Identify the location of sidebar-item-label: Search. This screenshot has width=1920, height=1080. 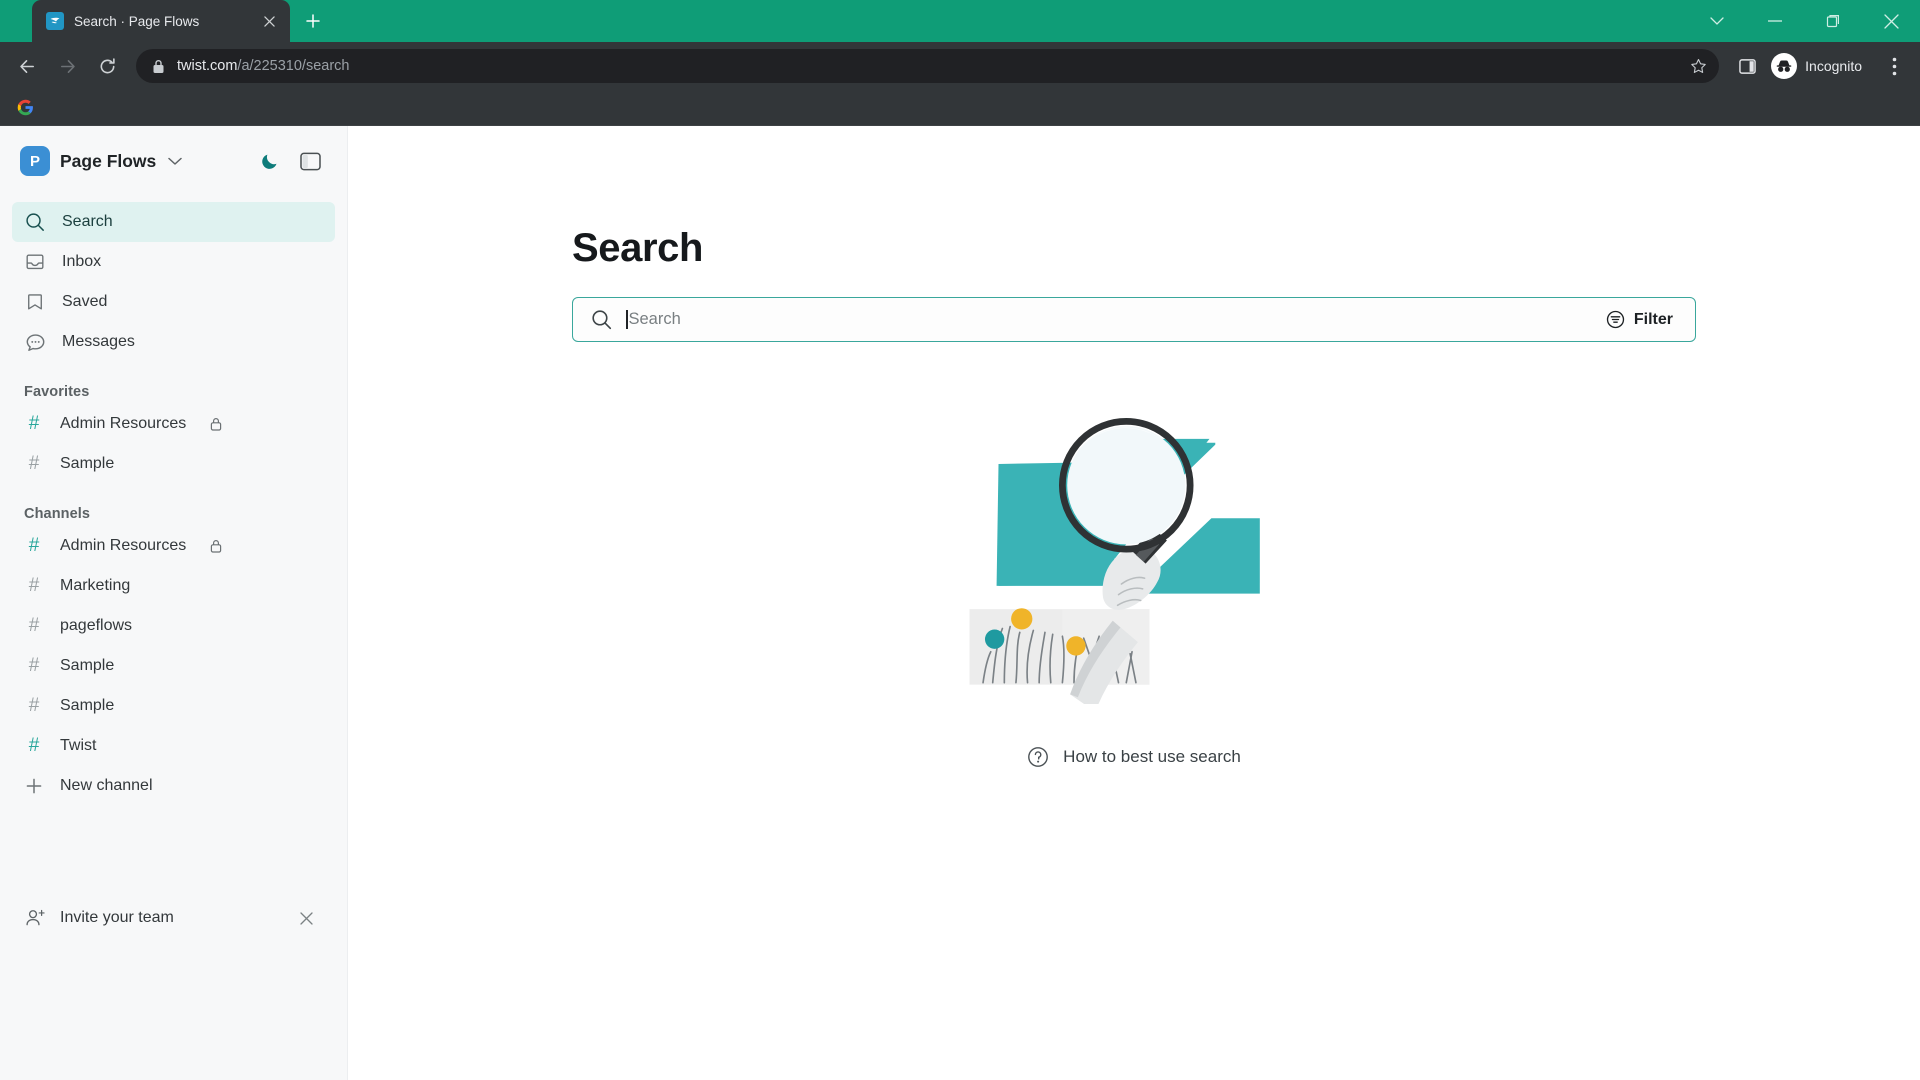
(87, 221).